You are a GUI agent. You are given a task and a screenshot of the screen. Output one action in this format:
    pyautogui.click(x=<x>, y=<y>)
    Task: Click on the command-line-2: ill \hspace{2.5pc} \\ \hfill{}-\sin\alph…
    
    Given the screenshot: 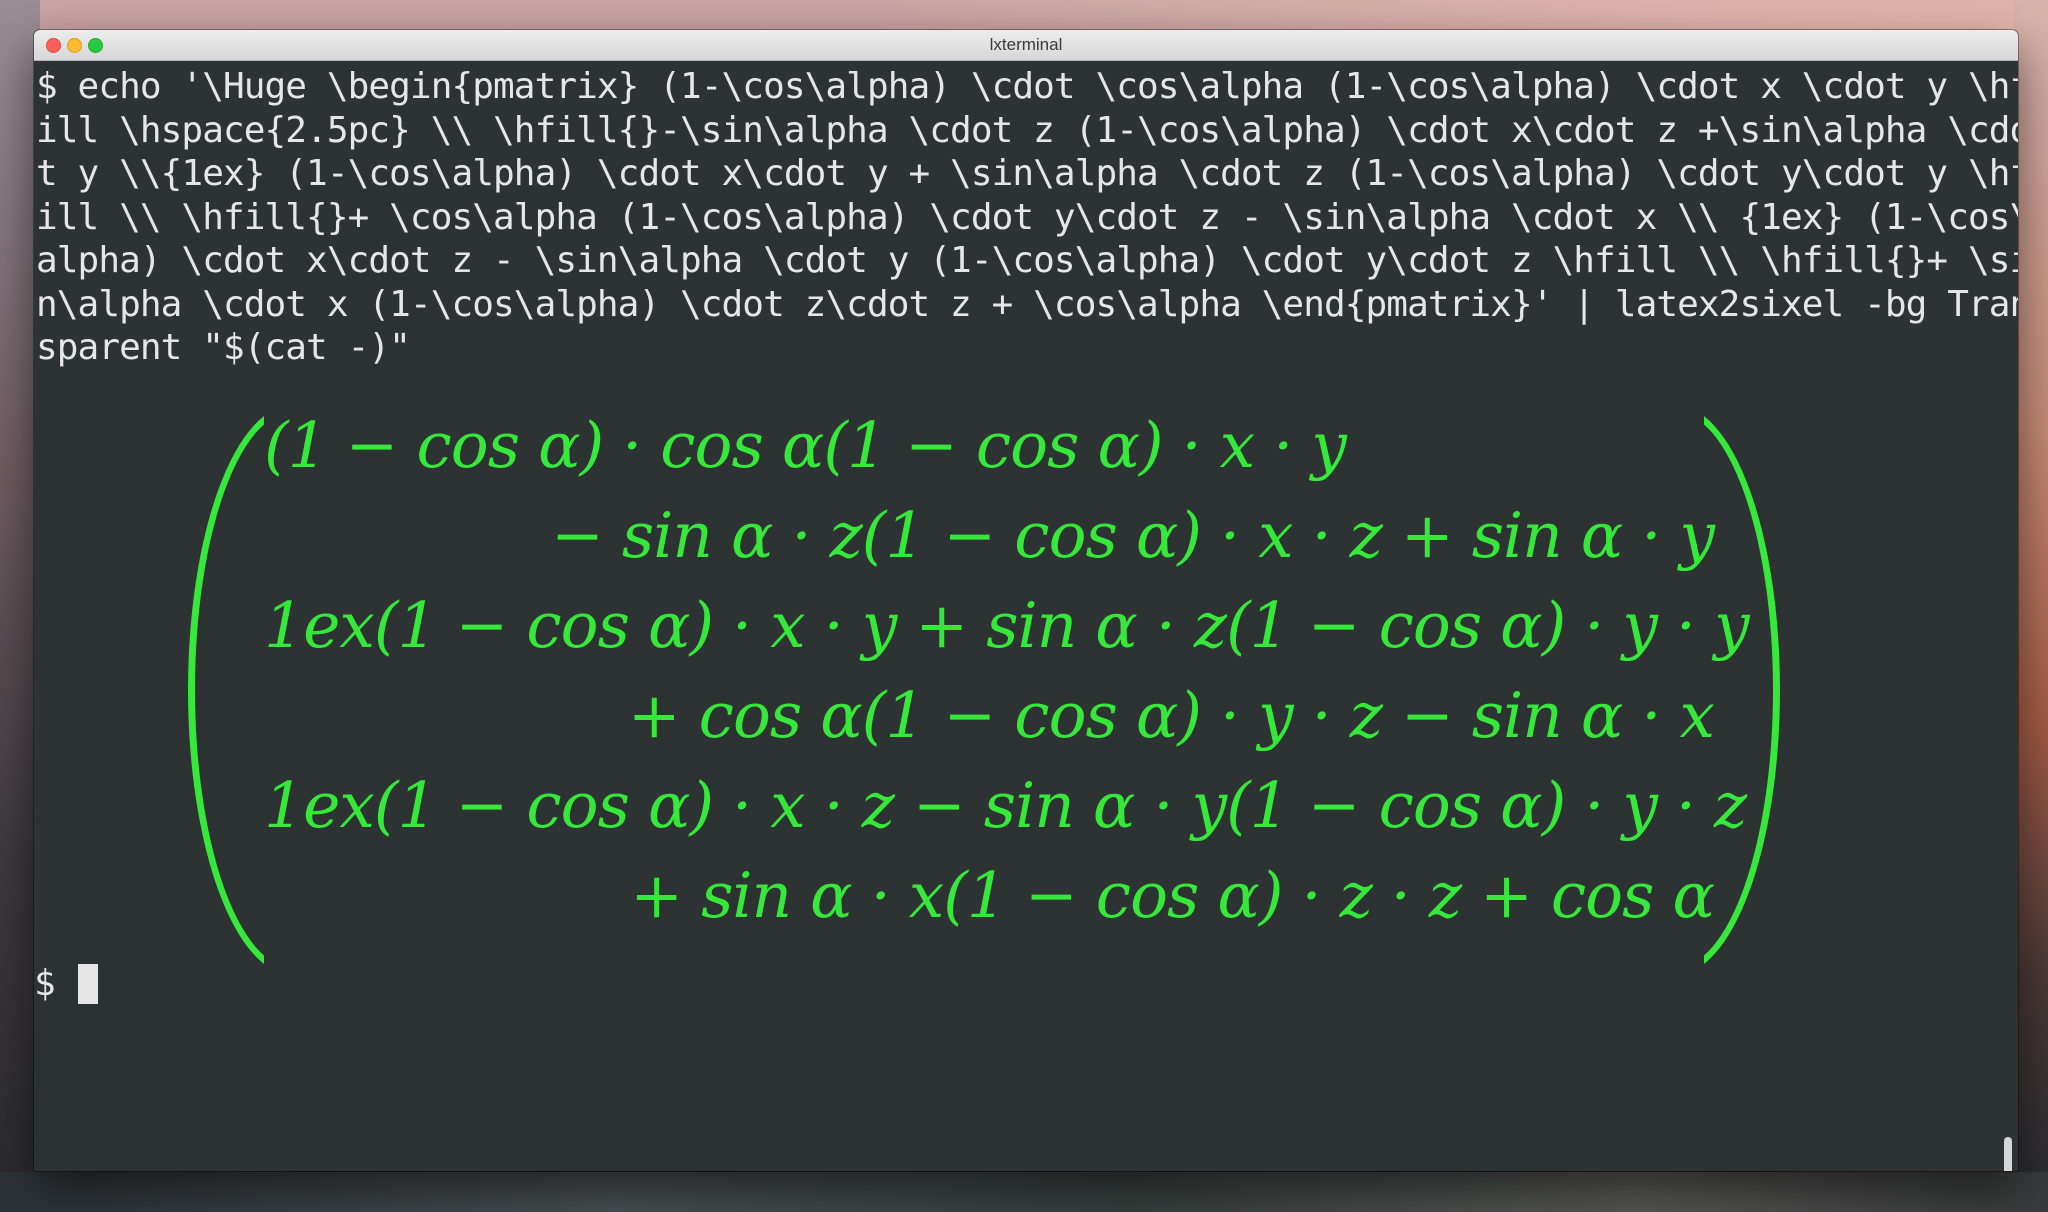 What is the action you would take?
    pyautogui.click(x=1027, y=130)
    